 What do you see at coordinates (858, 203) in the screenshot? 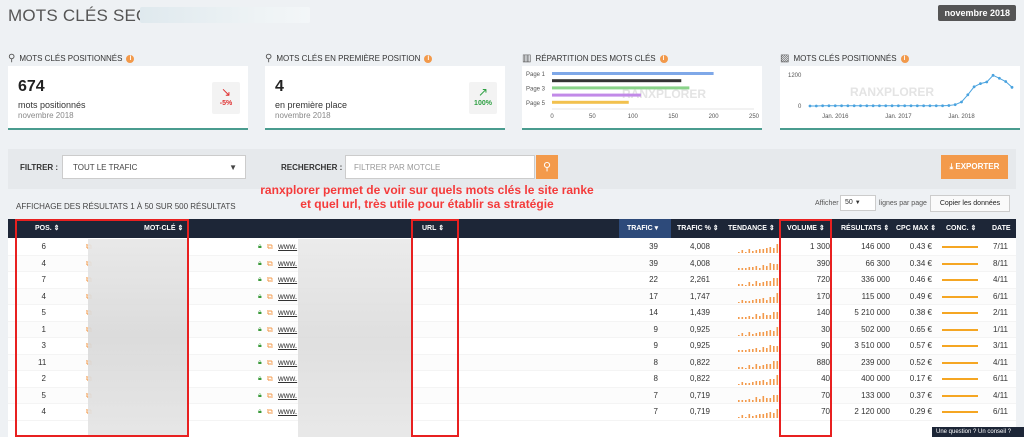
I see `per-page-select: 50 ▼` at bounding box center [858, 203].